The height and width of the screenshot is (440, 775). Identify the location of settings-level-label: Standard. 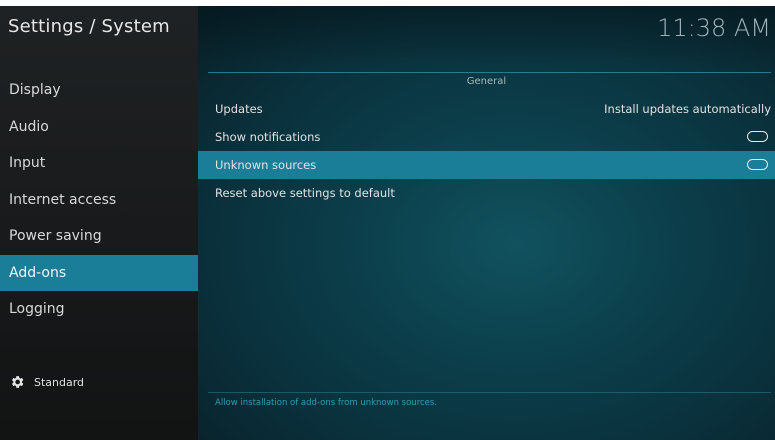
(59, 382).